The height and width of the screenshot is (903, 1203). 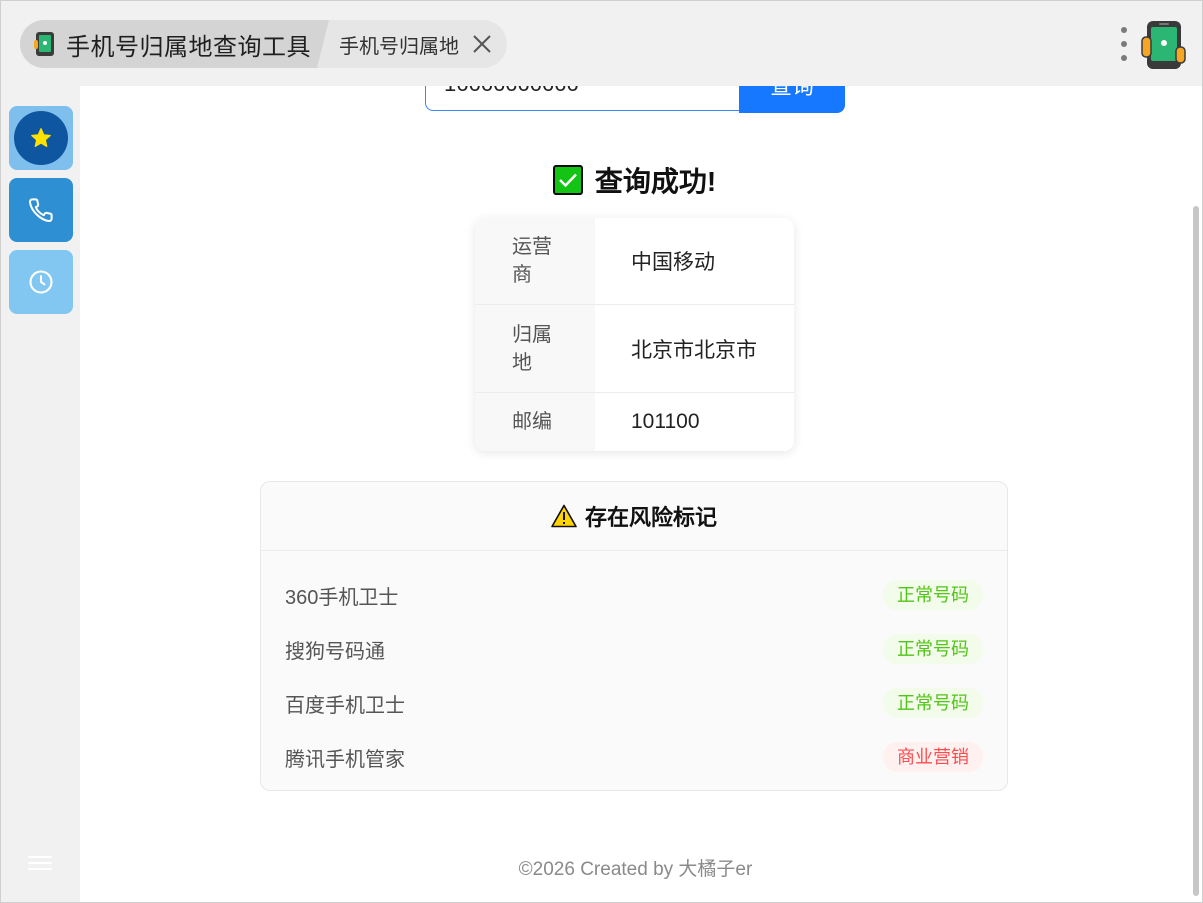 I want to click on sidebar-item-phone, so click(x=41, y=210).